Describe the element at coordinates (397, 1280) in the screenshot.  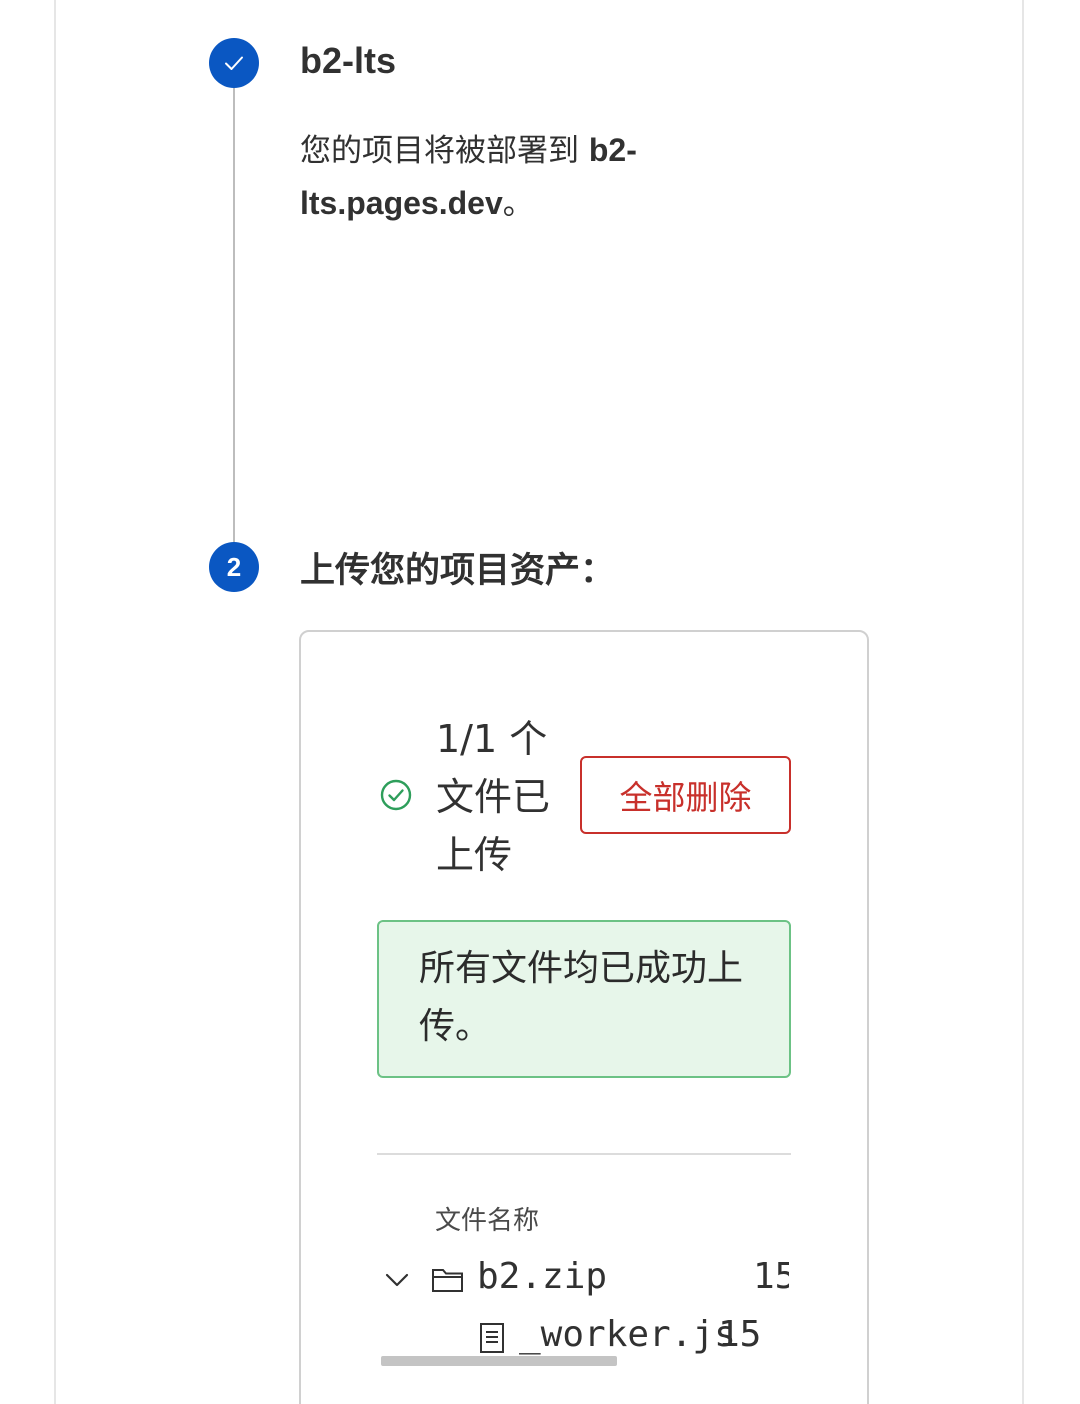
I see `chevron-down-icon` at that location.